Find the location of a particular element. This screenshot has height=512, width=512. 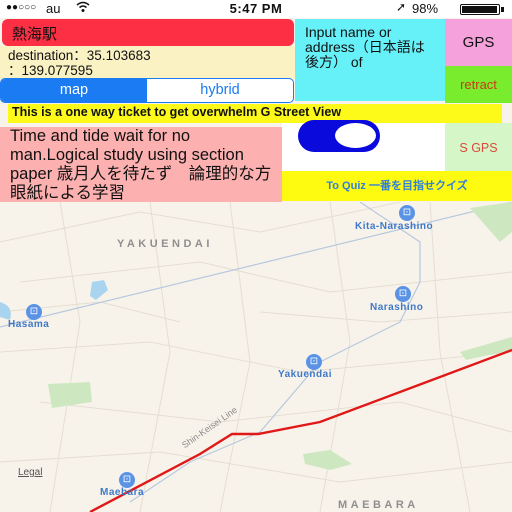

map-type-segmented-control: map hybrid is located at coordinates (147, 90).